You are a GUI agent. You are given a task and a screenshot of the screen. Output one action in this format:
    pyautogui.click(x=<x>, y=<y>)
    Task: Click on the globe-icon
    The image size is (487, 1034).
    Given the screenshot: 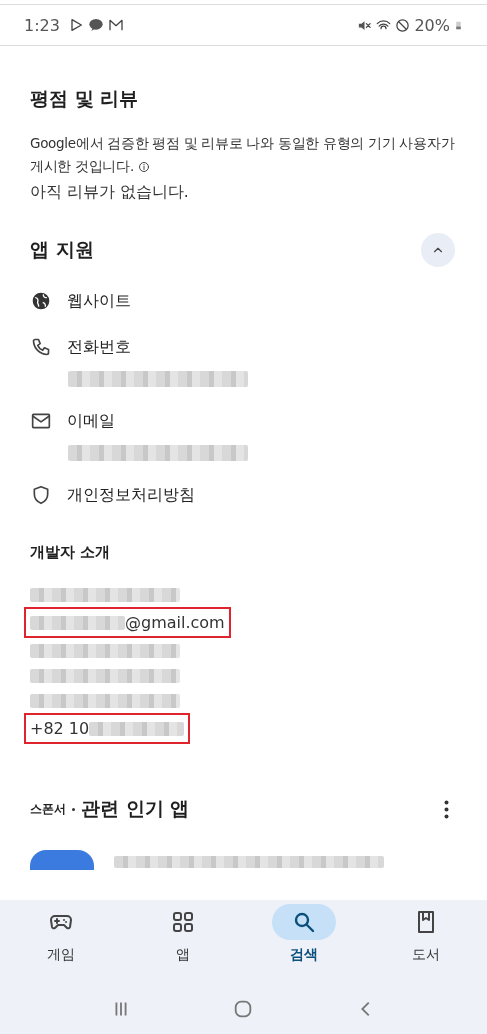 What is the action you would take?
    pyautogui.click(x=41, y=301)
    